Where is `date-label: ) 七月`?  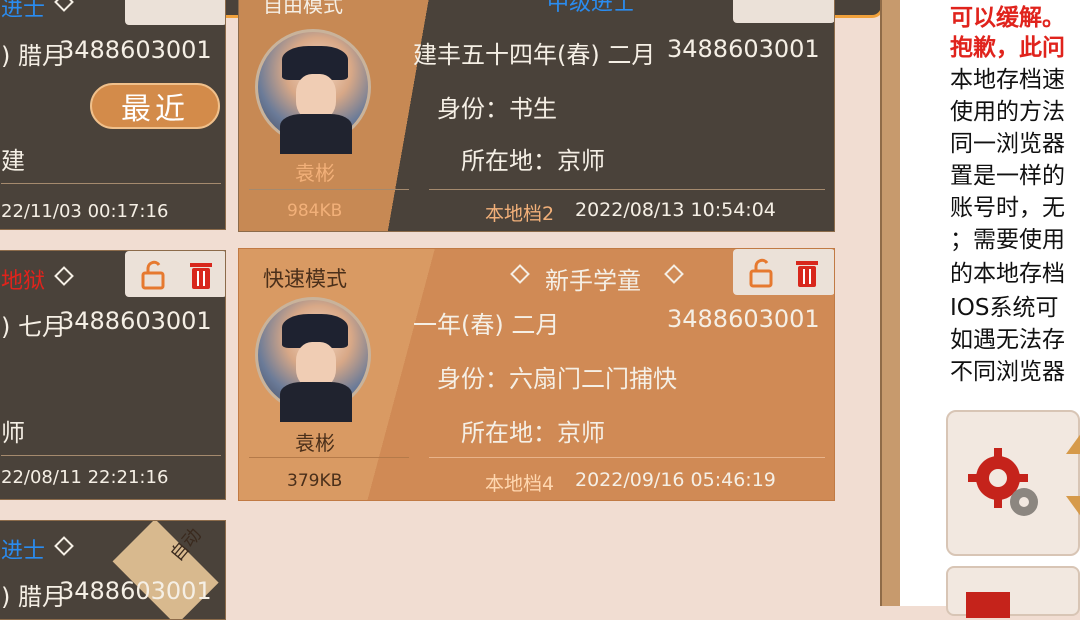
date-label: ) 七月 is located at coordinates (33, 327).